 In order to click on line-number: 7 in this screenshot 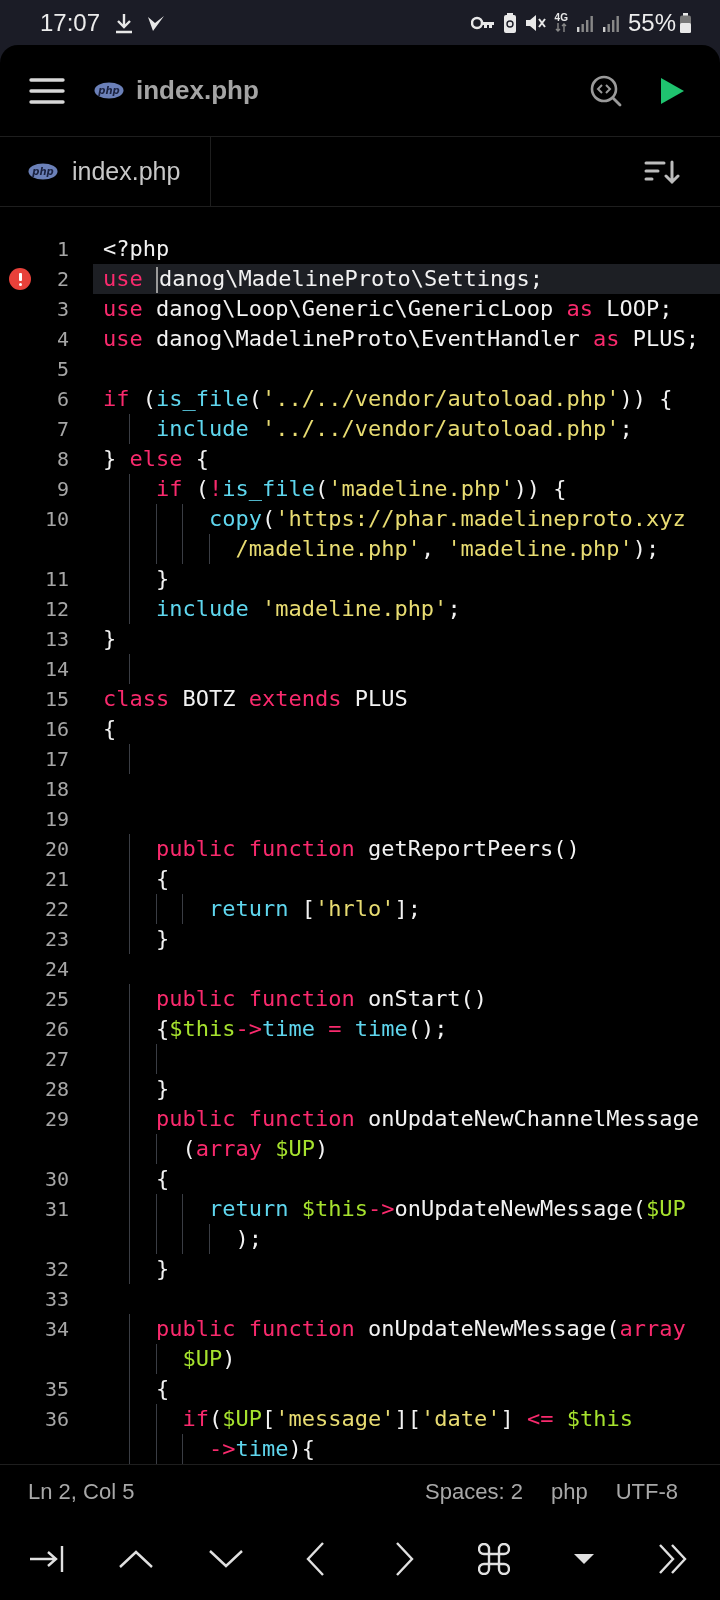, I will do `click(62, 429)`.